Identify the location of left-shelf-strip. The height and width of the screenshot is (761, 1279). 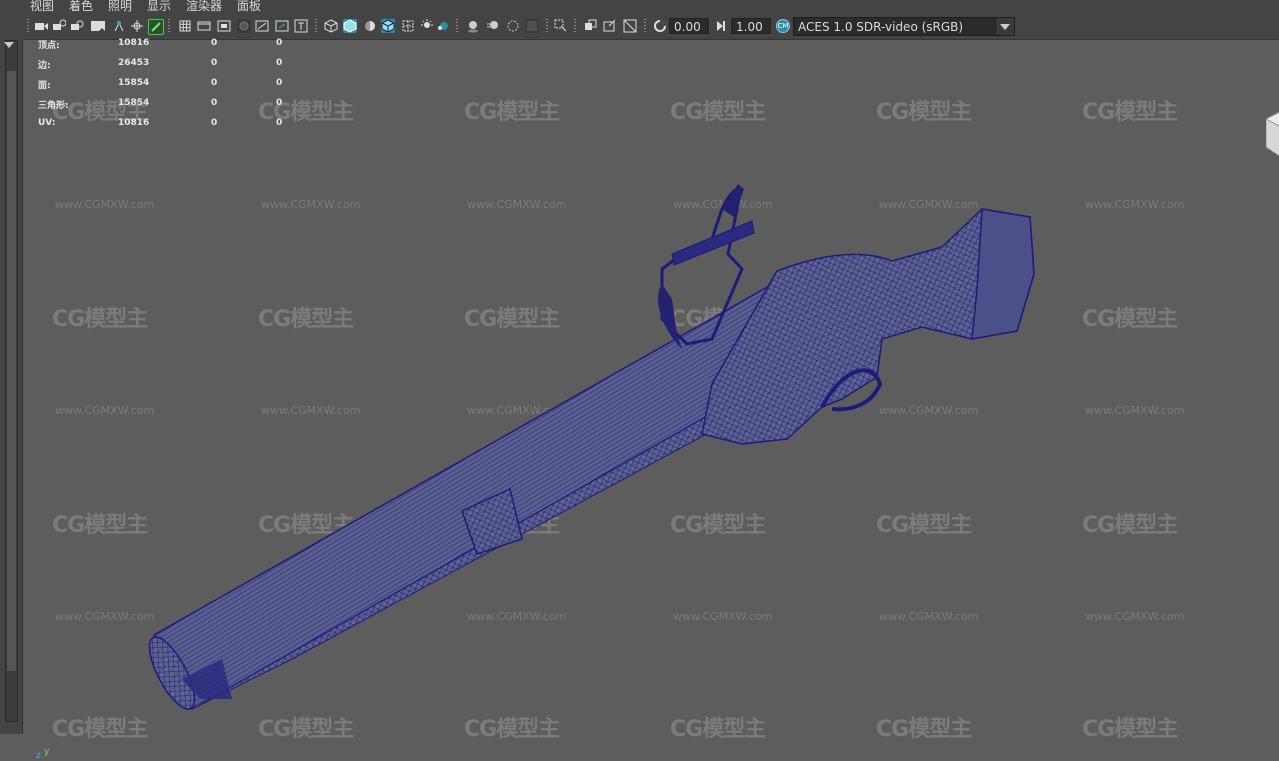
(11, 367).